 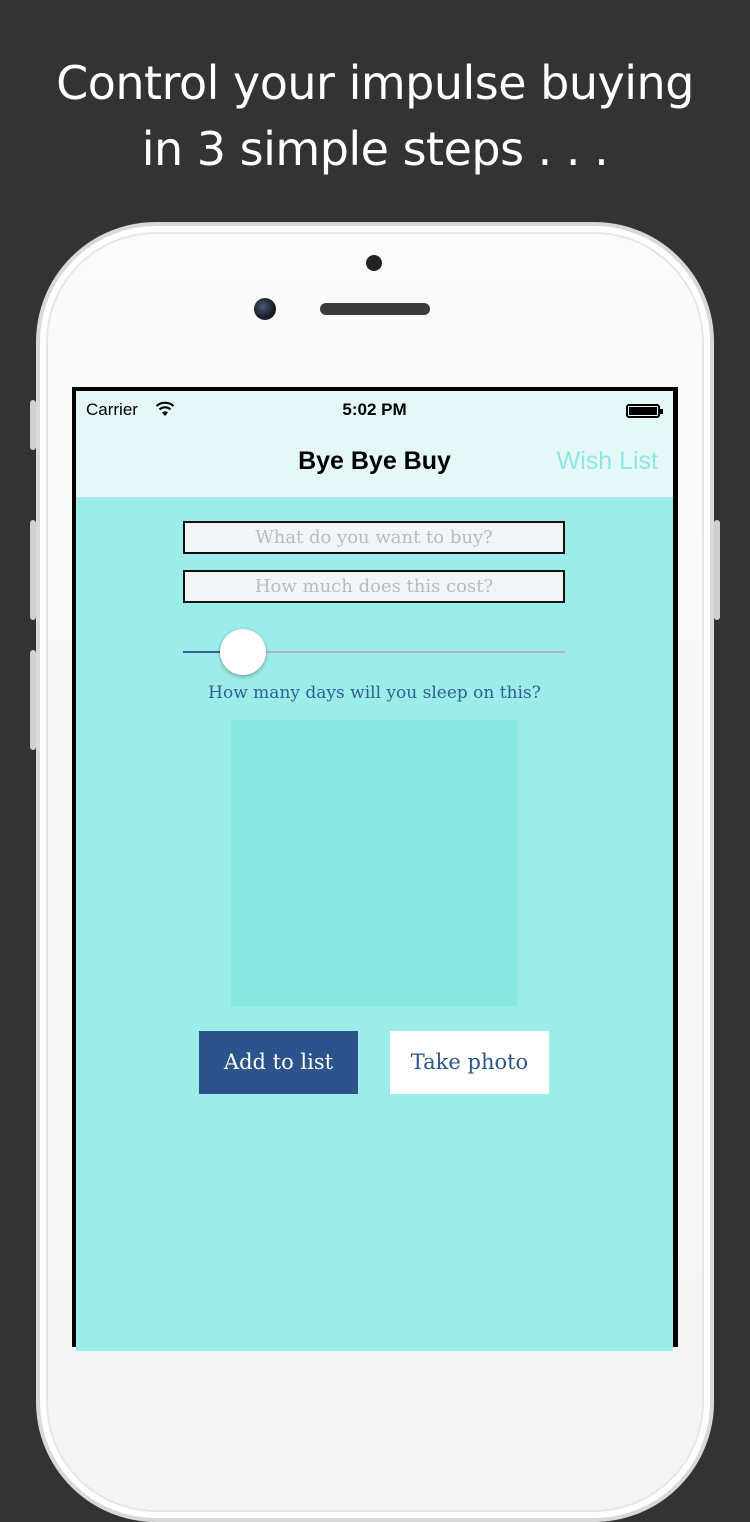 What do you see at coordinates (607, 461) in the screenshot?
I see `wish-list-button: Wish List` at bounding box center [607, 461].